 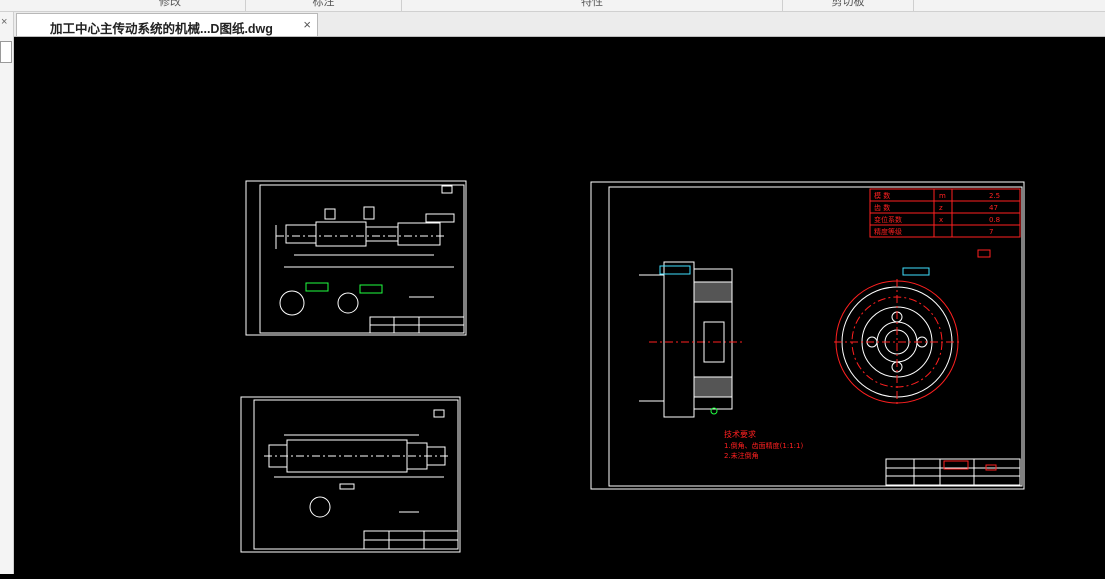 What do you see at coordinates (991, 232) in the screenshot?
I see `table-value-4: 7` at bounding box center [991, 232].